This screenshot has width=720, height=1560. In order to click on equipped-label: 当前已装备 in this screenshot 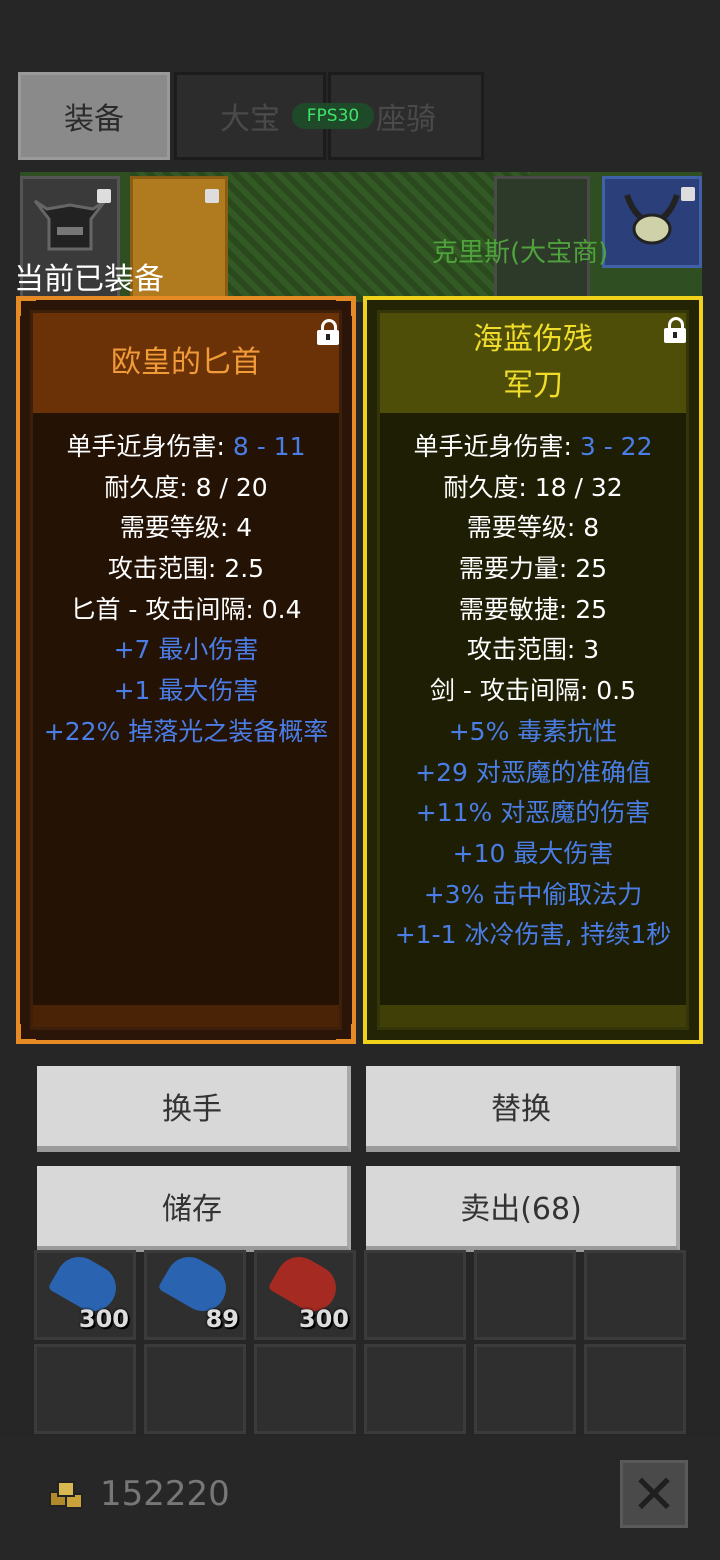, I will do `click(89, 279)`.